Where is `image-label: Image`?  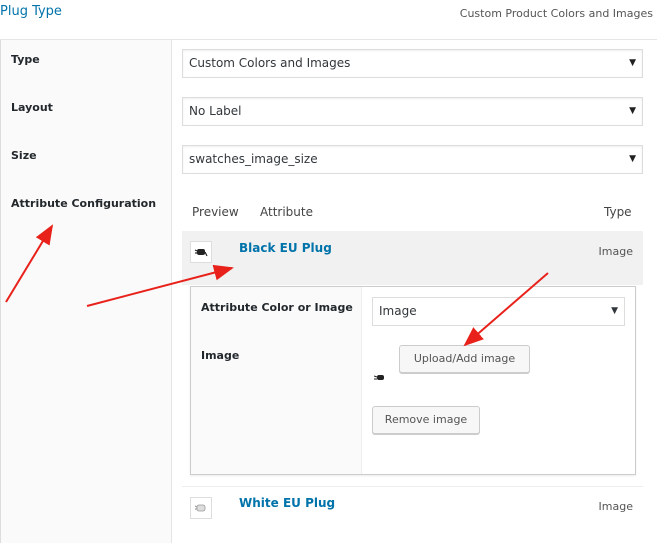
image-label: Image is located at coordinates (220, 355).